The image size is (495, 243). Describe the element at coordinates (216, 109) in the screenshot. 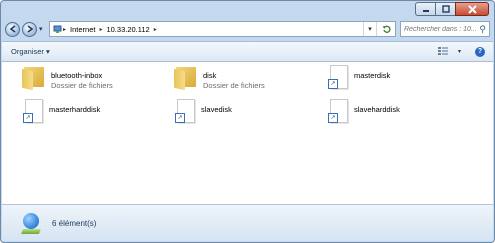

I see `item-name: slavedisk` at that location.